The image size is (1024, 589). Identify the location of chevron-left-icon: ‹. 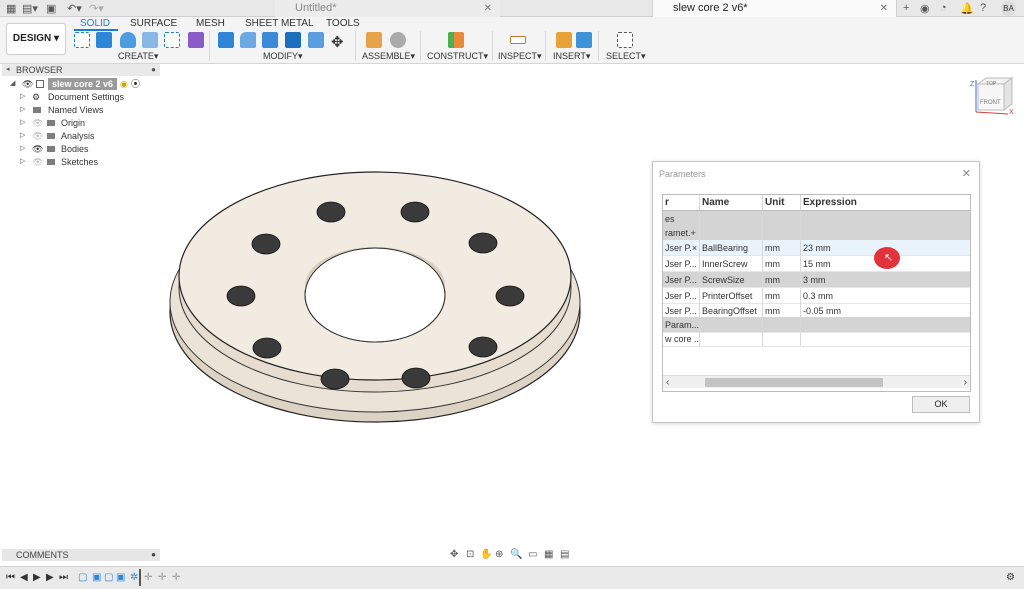
(667, 382).